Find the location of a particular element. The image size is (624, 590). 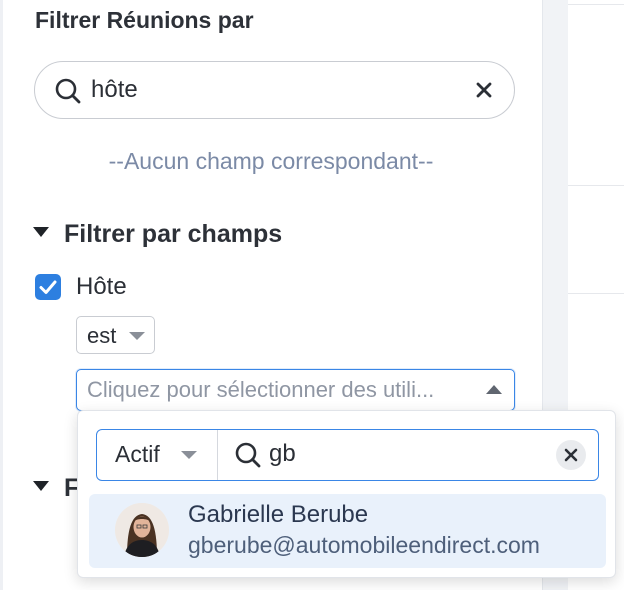

operator-select: est is located at coordinates (115, 335).